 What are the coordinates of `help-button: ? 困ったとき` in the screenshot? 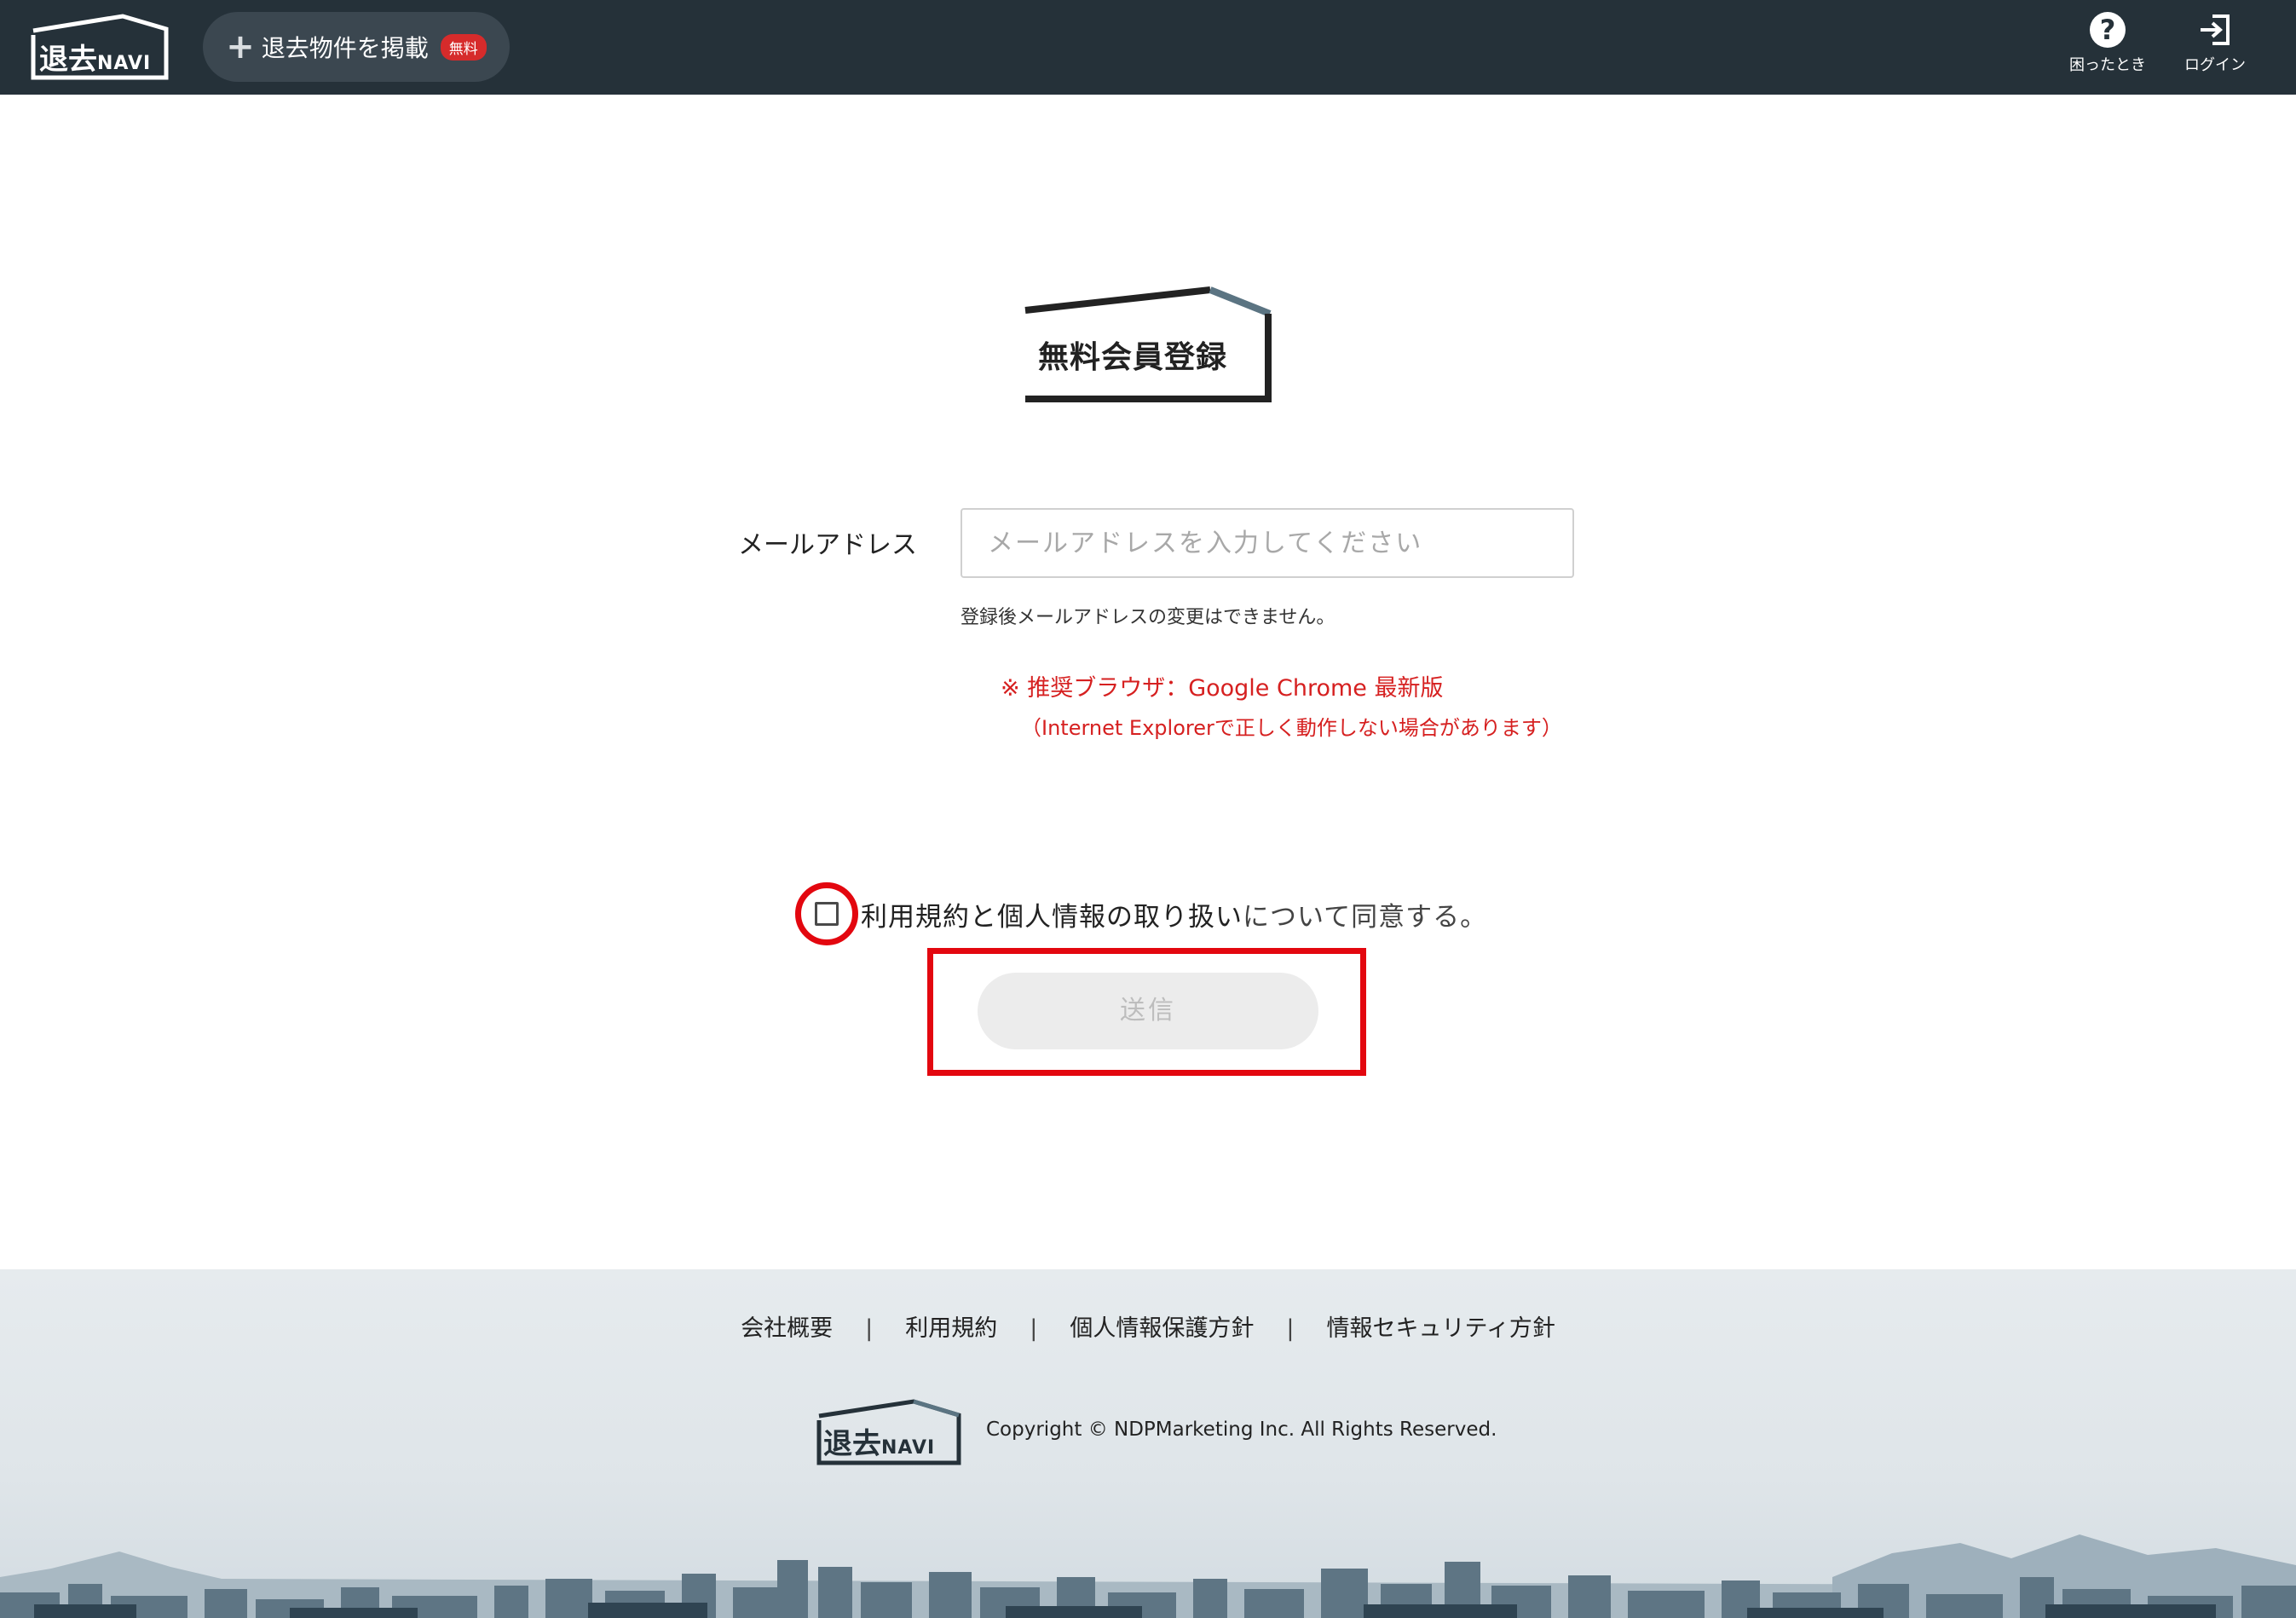 It's located at (2108, 48).